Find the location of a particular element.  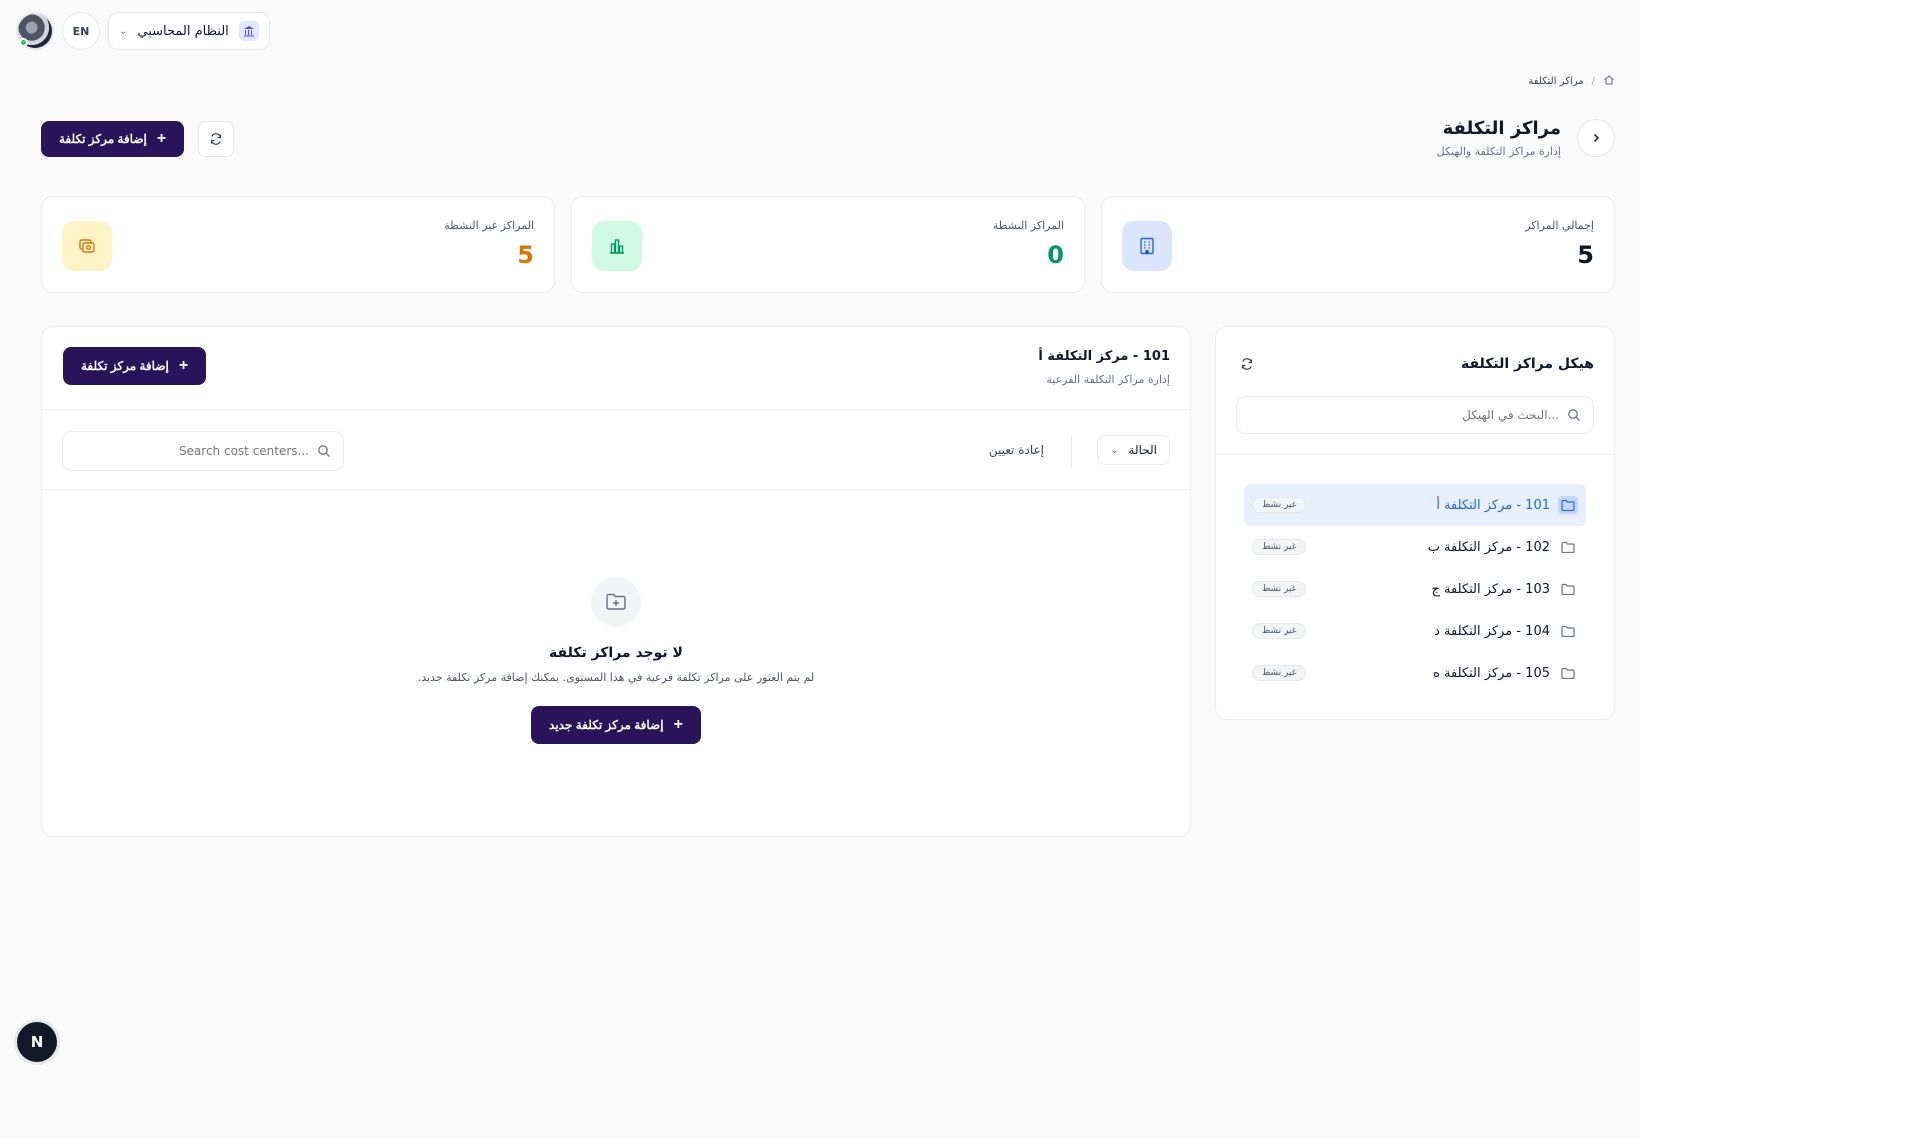

reset-filters-button: إعادة تعيين is located at coordinates (1016, 450).